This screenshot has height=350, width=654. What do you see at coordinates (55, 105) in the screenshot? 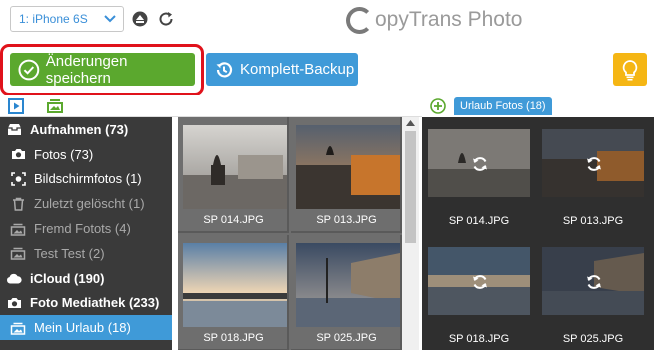
I see `album-tab-icon` at bounding box center [55, 105].